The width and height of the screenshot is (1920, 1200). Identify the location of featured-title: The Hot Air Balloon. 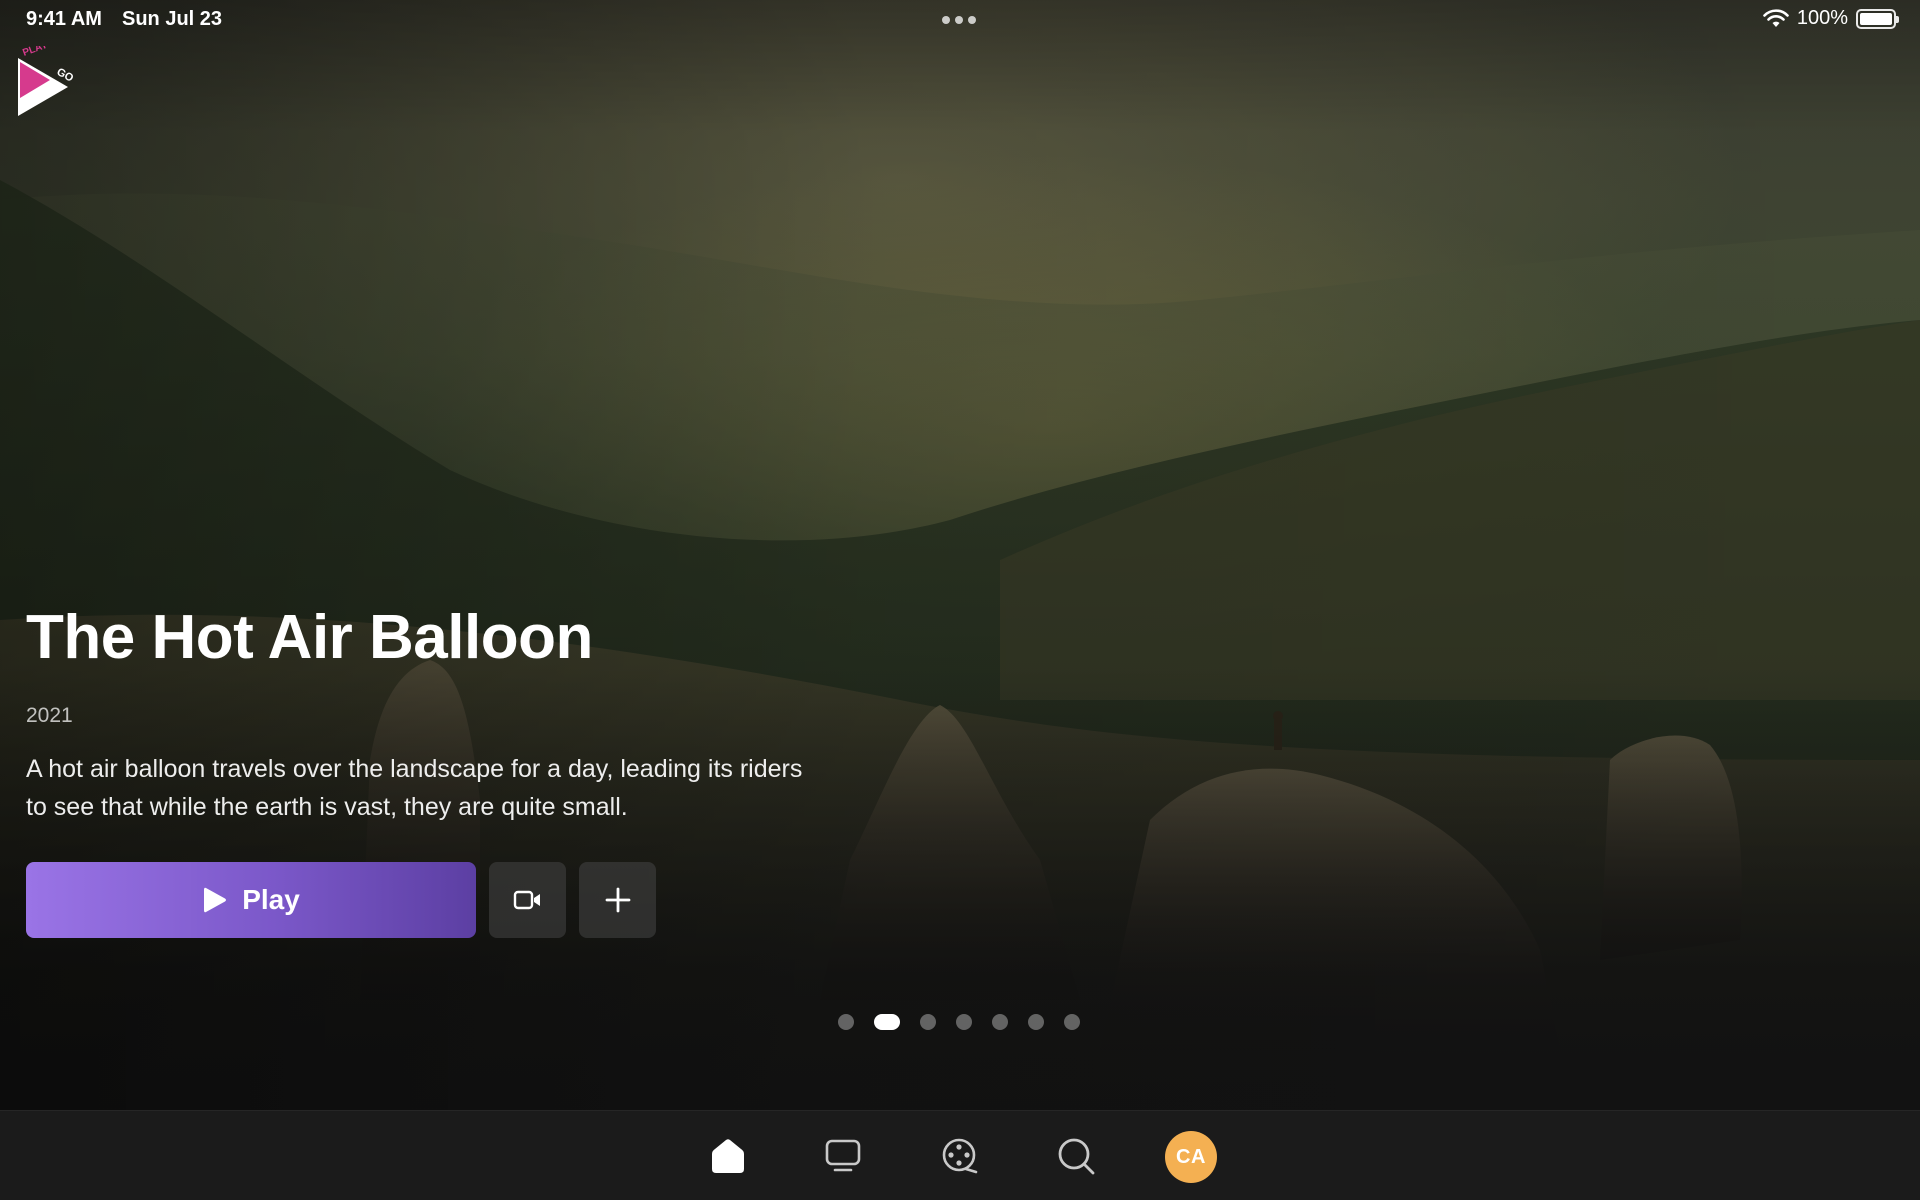
(309, 637).